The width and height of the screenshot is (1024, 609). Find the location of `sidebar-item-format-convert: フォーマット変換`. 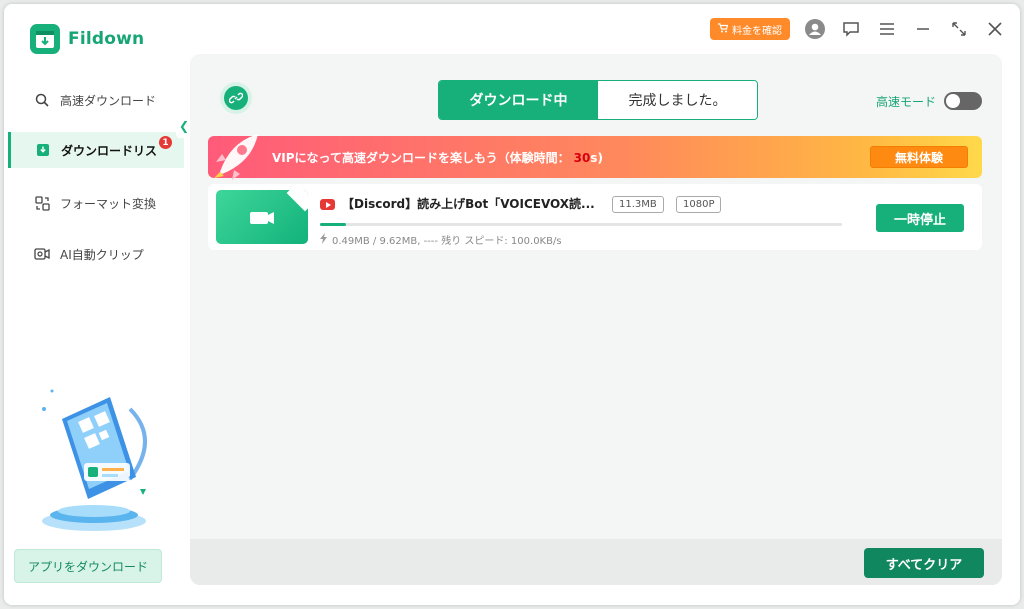

sidebar-item-format-convert: フォーマット変換 is located at coordinates (97, 203).